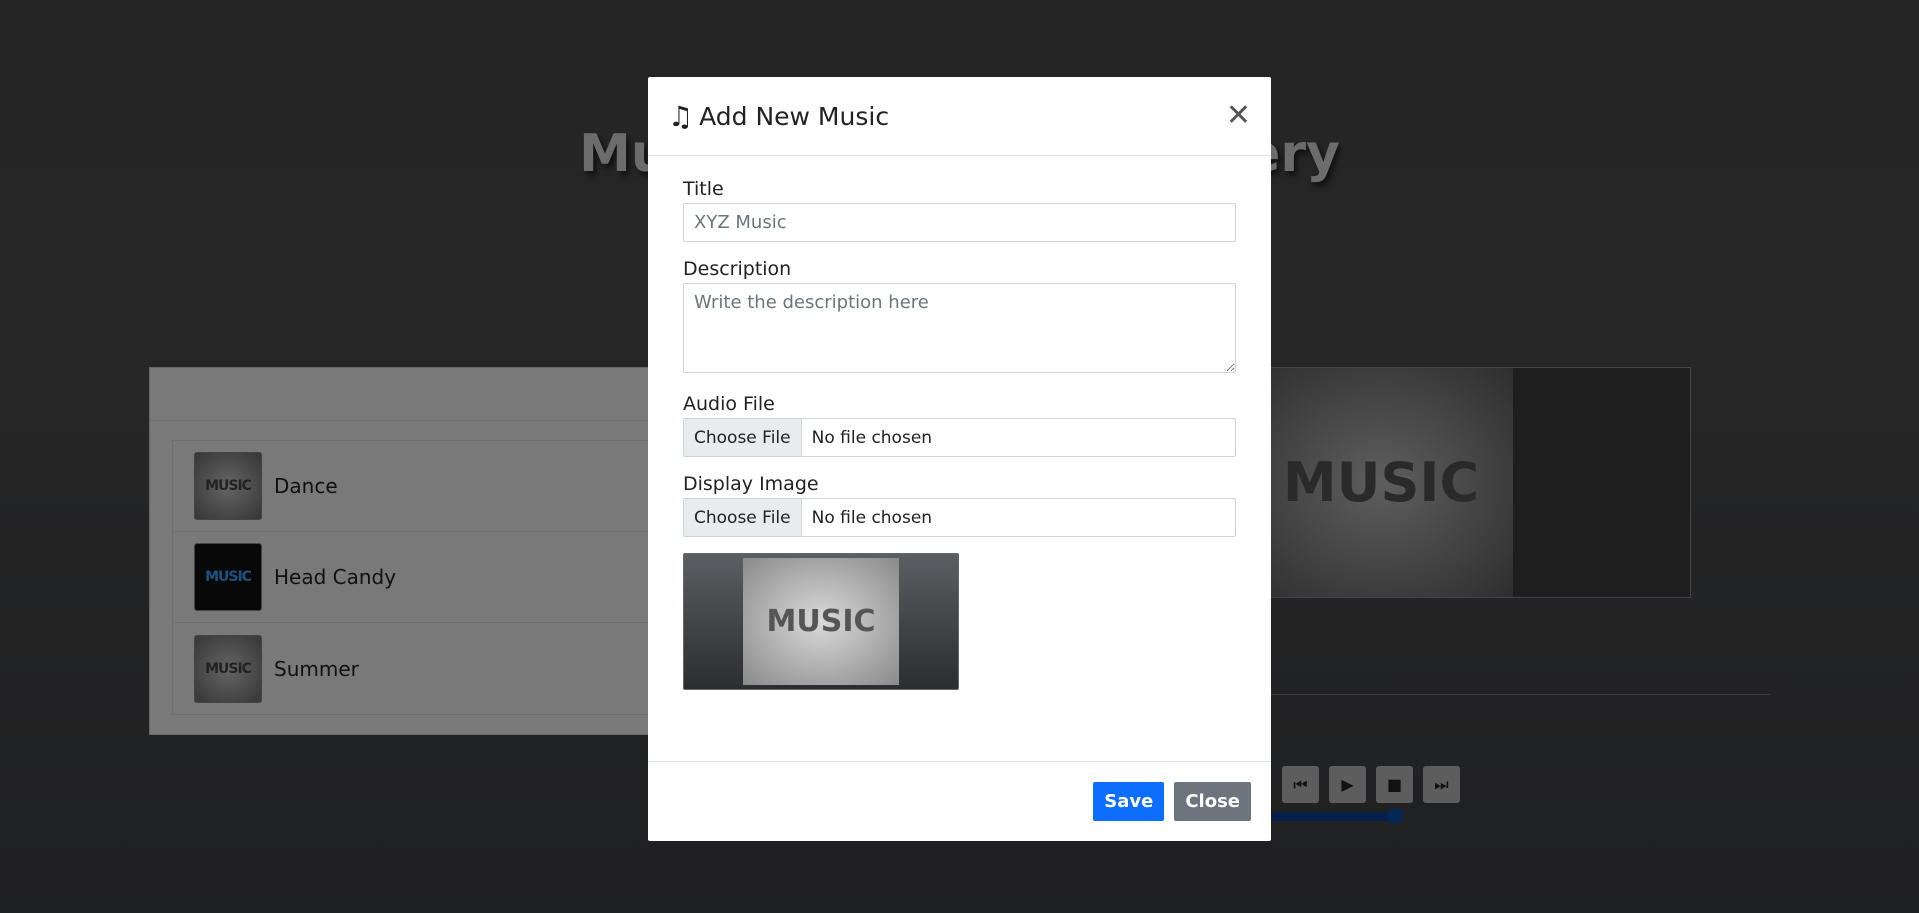 This screenshot has width=1919, height=913. I want to click on image-choose-file-button: Choose File, so click(743, 517).